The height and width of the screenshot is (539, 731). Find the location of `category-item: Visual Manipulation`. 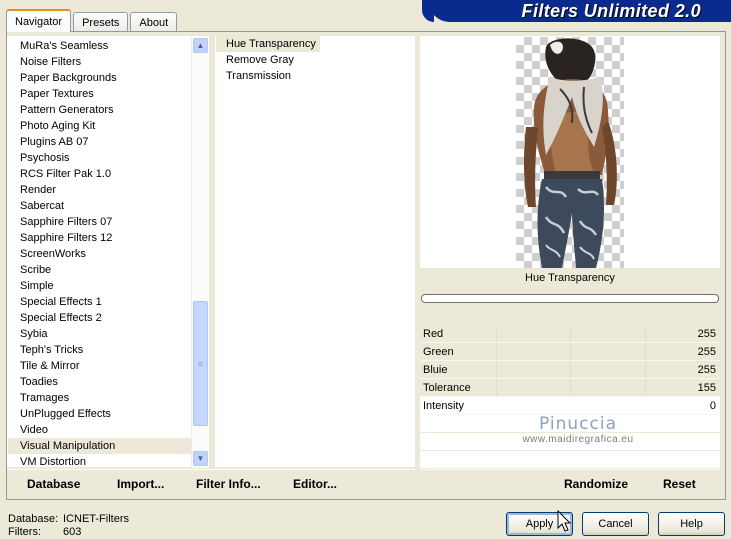

category-item: Visual Manipulation is located at coordinates (100, 446).